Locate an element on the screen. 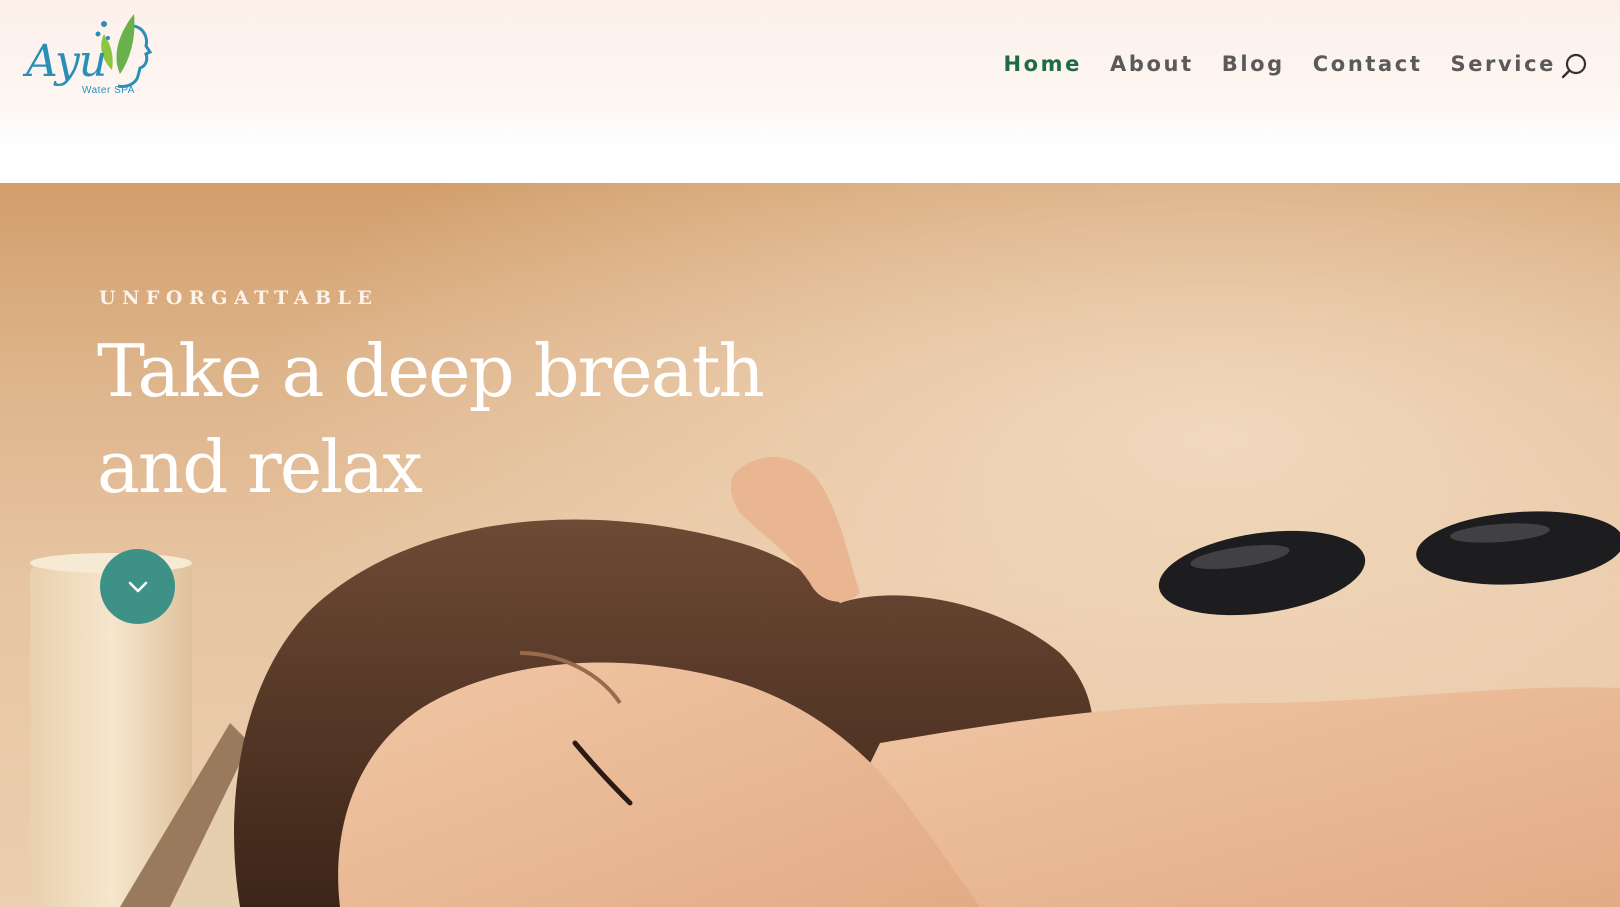  hero-title-line-2: and relax is located at coordinates (260, 467).